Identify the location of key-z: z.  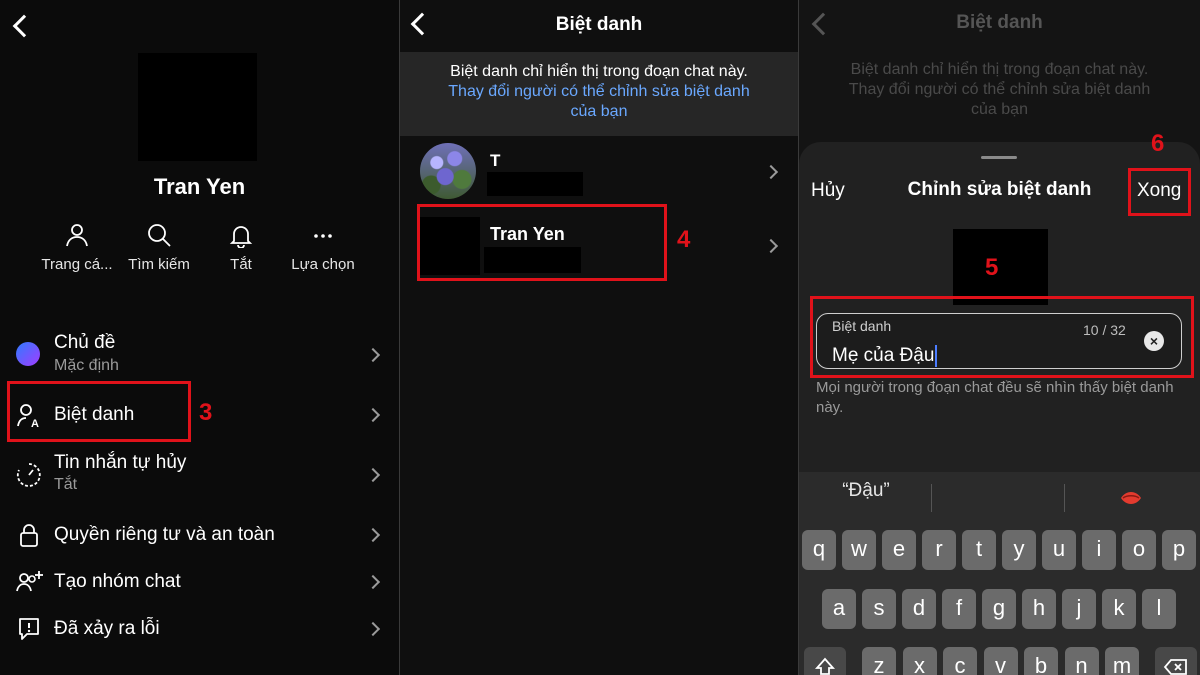
(879, 661).